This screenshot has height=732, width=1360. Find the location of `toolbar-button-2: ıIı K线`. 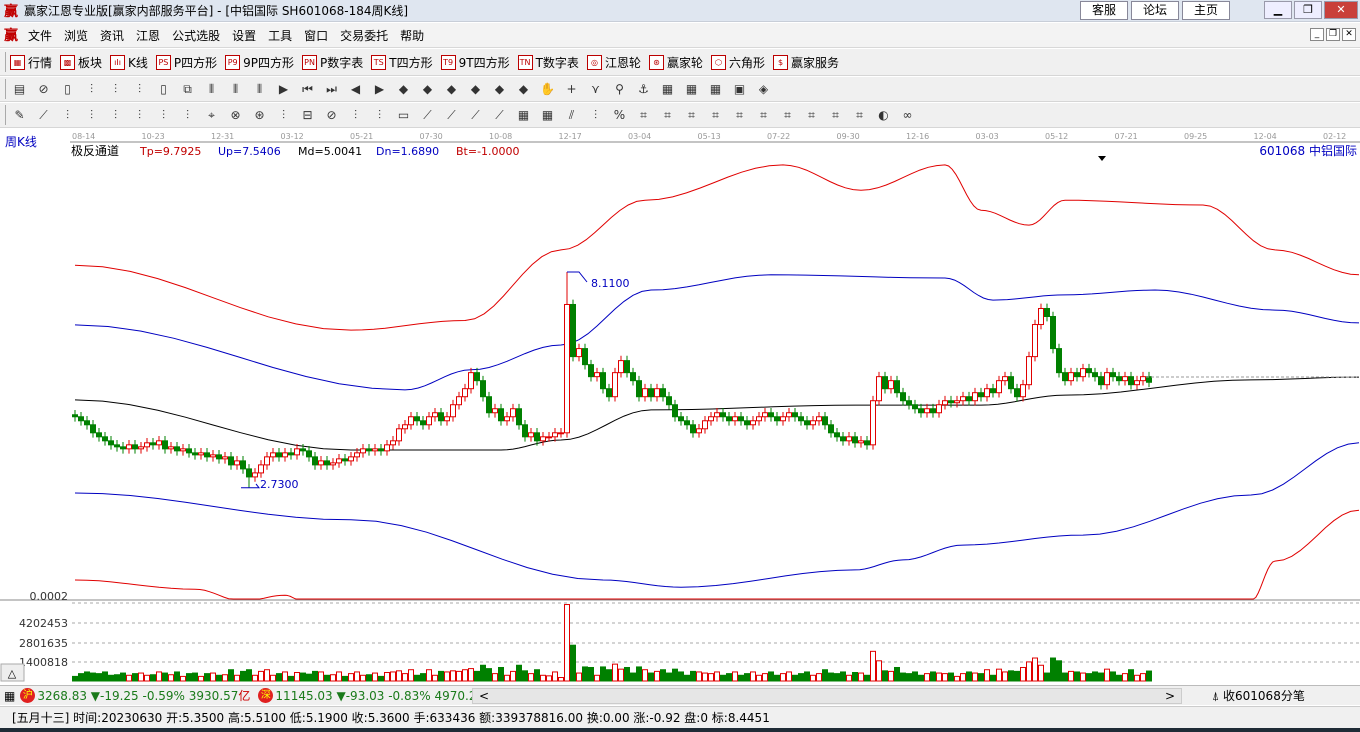

toolbar-button-2: ıIı K线 is located at coordinates (129, 62).